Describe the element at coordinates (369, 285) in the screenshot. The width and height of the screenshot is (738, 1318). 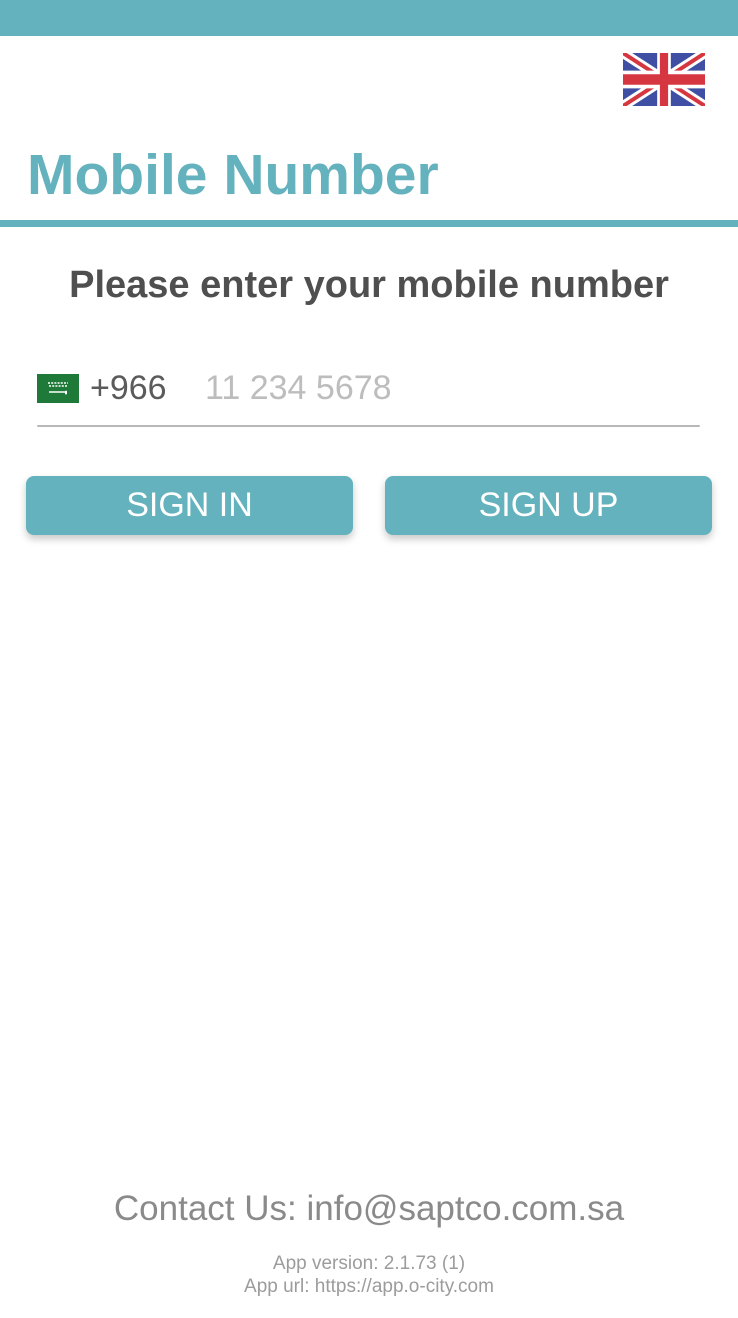
I see `instruction-text: Please enter your mobile number` at that location.